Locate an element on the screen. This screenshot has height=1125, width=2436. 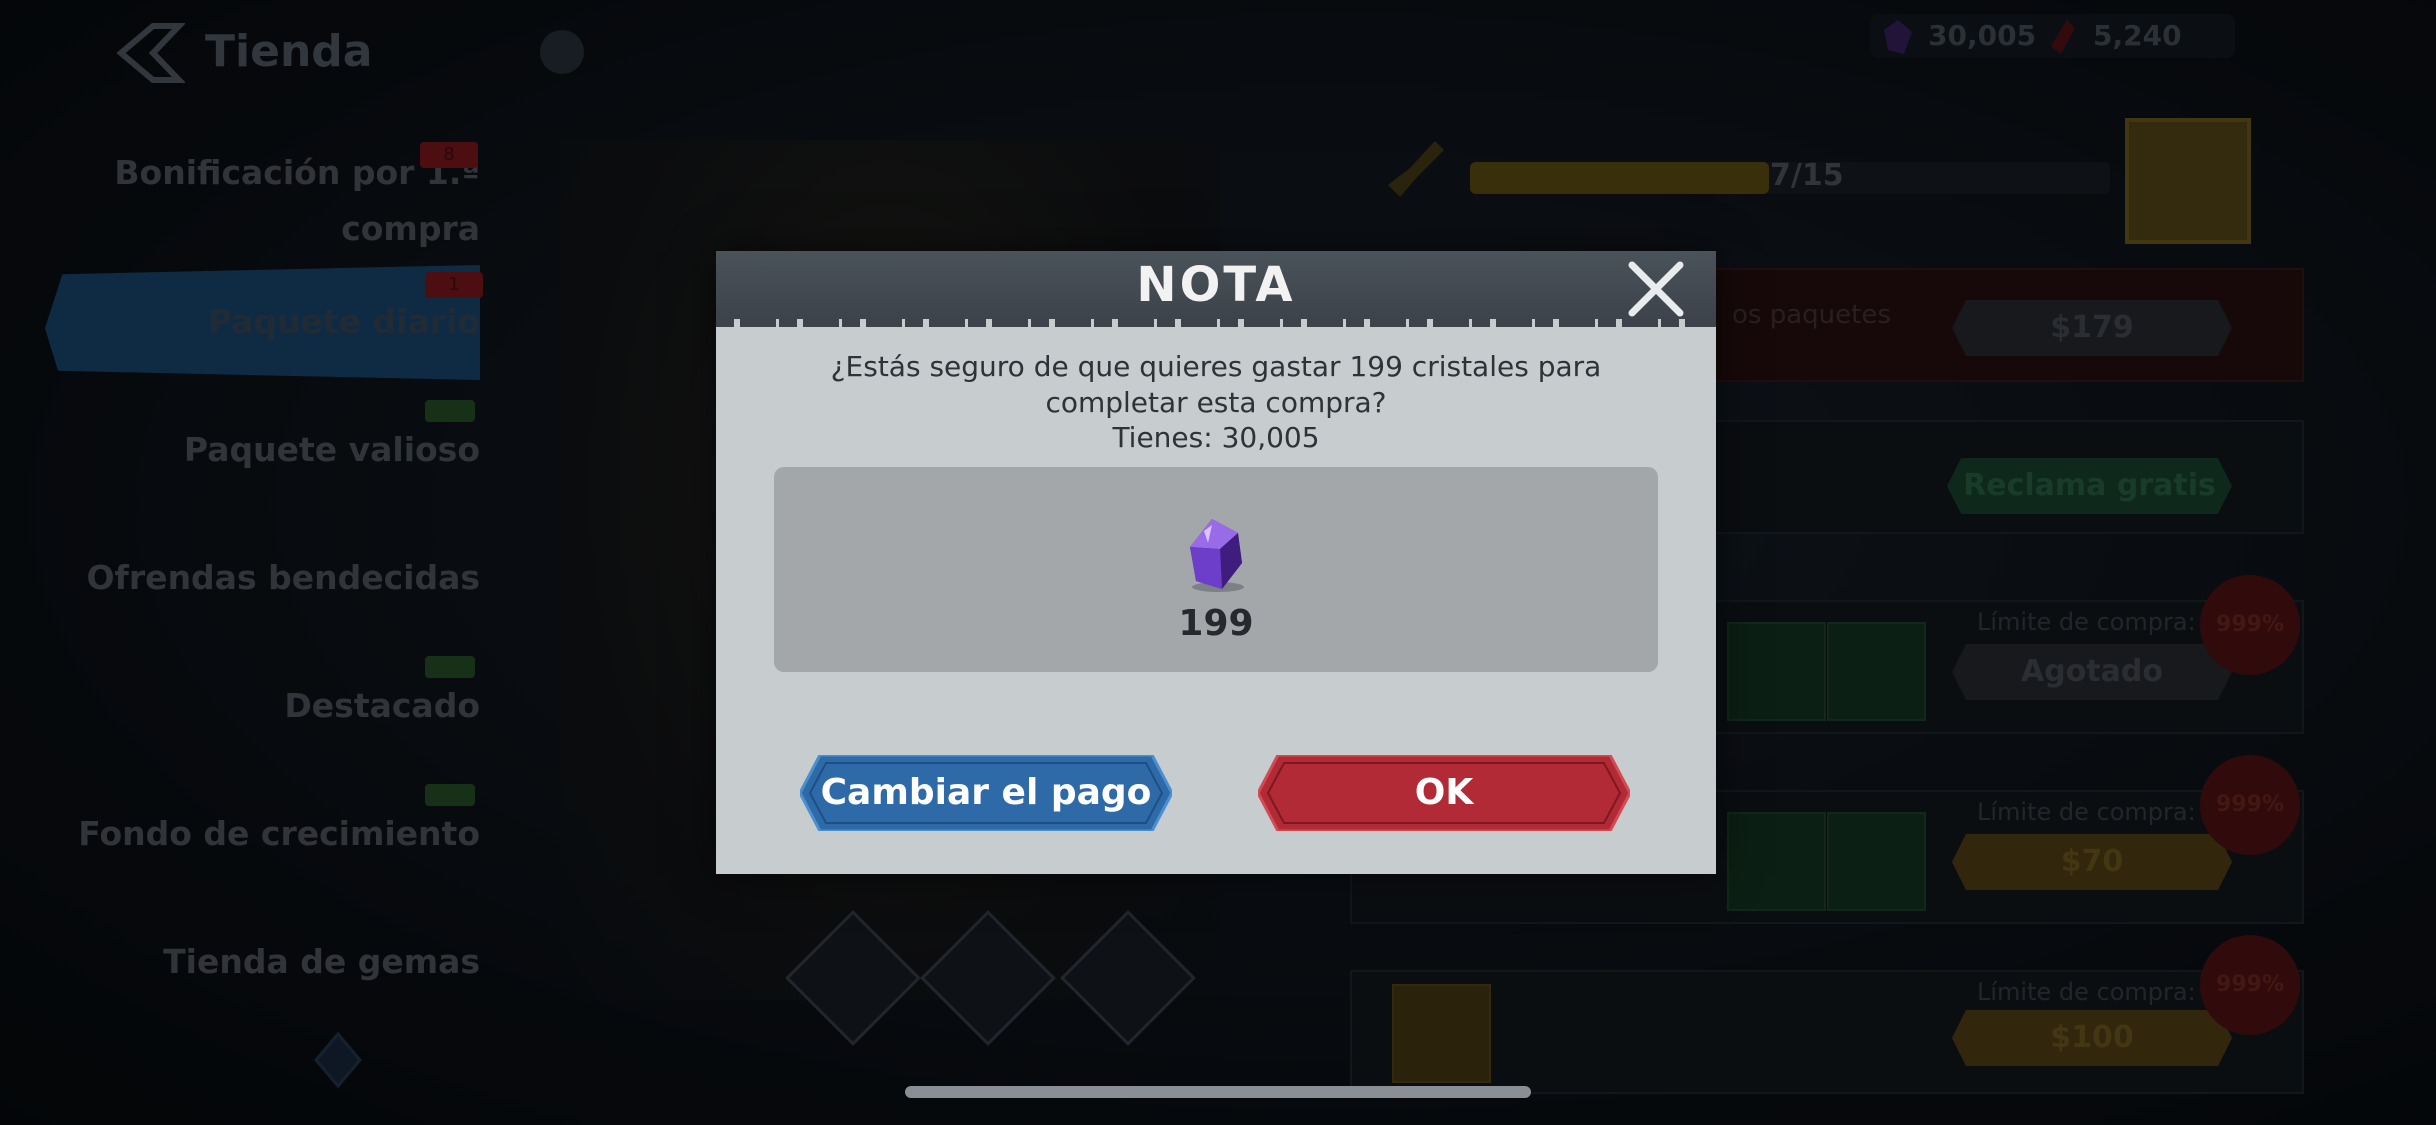
dialog-title: NOTA is located at coordinates (1216, 285).